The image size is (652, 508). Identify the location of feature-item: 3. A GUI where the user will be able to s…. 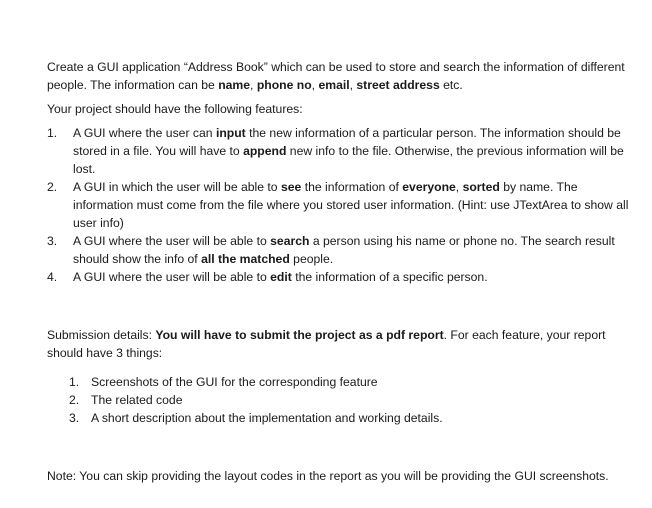
(342, 250).